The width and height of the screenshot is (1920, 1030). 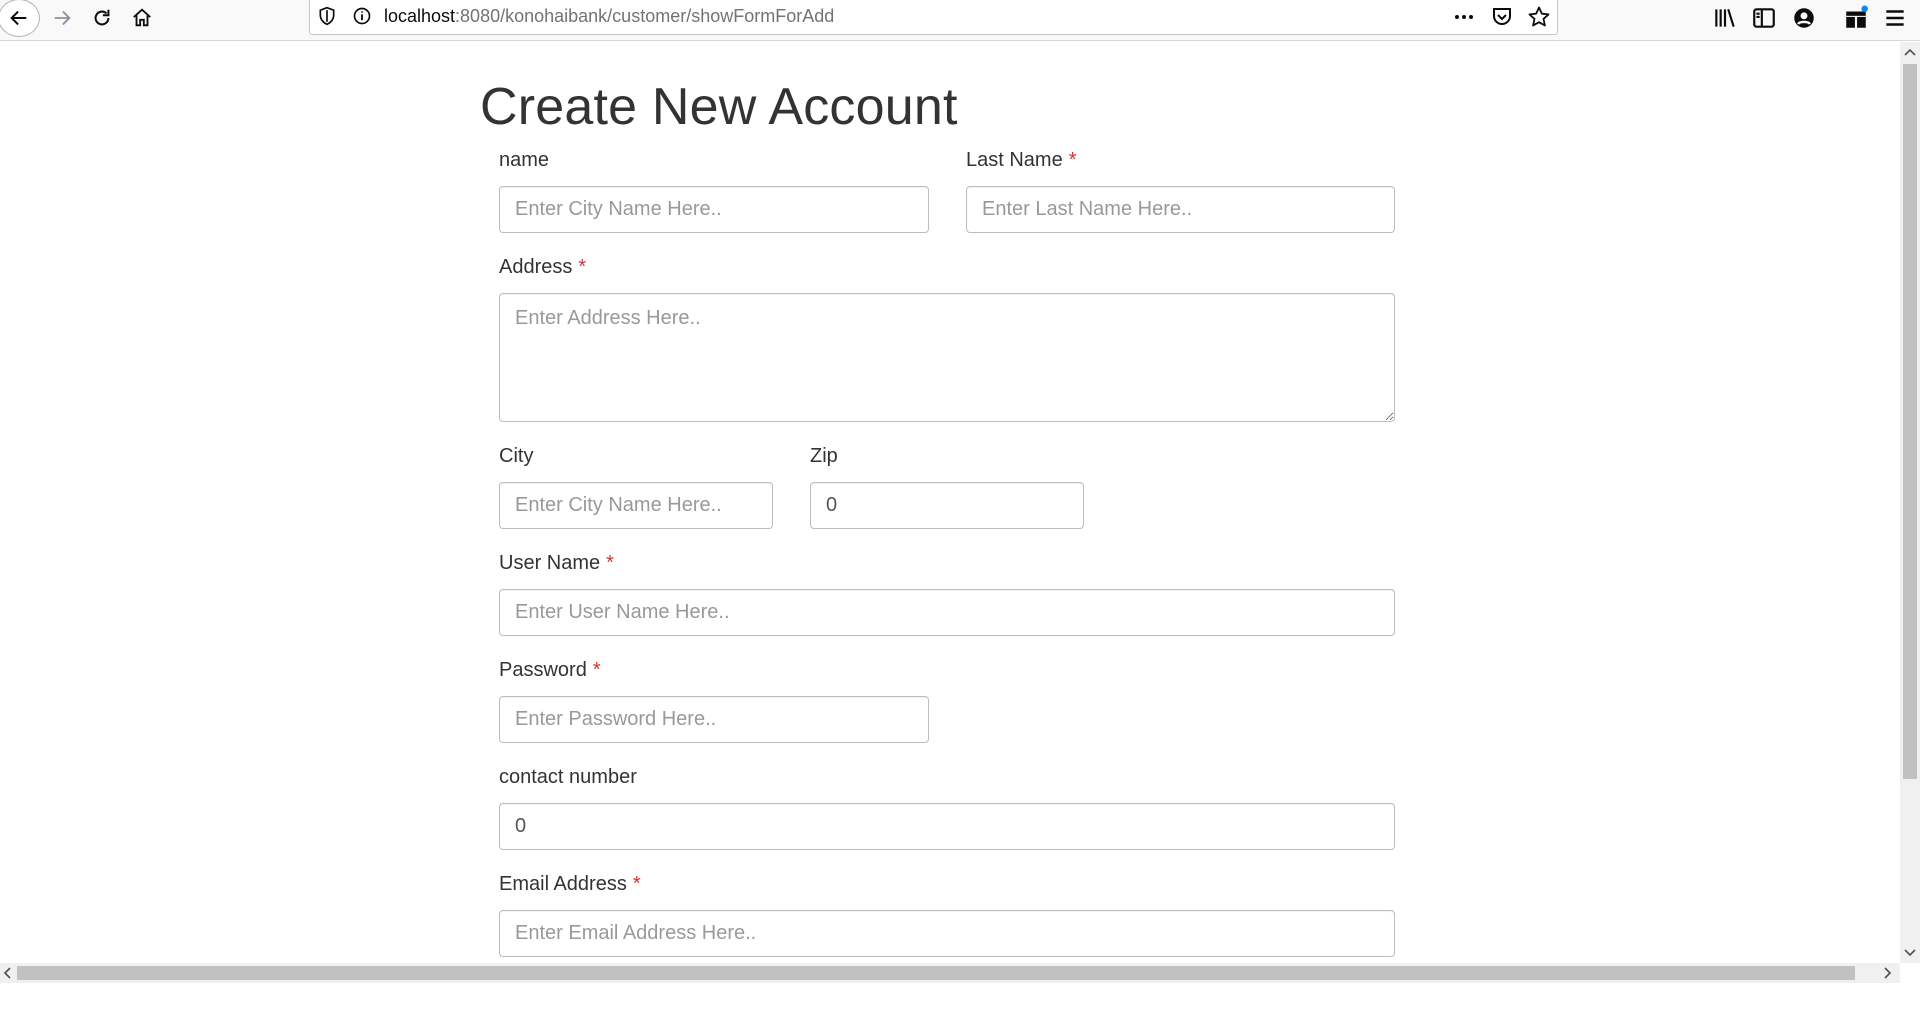 I want to click on scroll-down-button, so click(x=1910, y=953).